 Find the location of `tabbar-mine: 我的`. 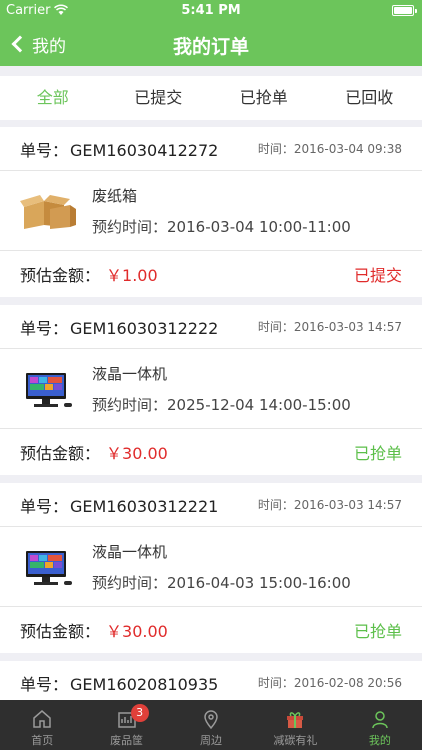

tabbar-mine: 我的 is located at coordinates (380, 725).